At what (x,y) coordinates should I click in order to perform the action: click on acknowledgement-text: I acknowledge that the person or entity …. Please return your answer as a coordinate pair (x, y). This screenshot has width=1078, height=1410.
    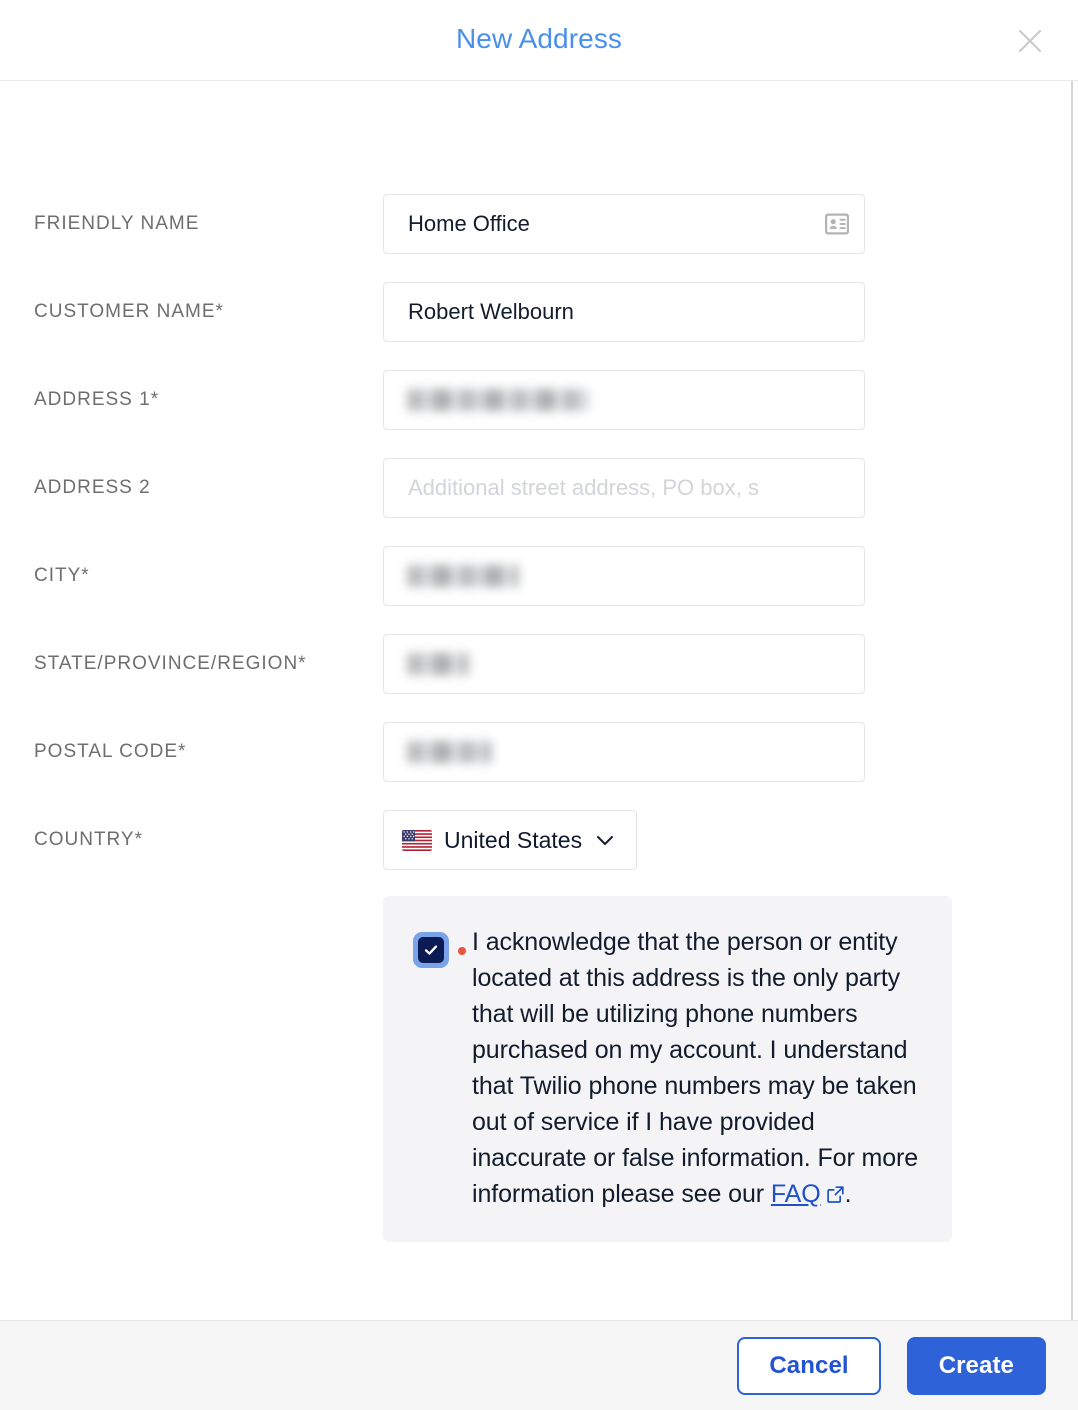
    Looking at the image, I should click on (697, 1068).